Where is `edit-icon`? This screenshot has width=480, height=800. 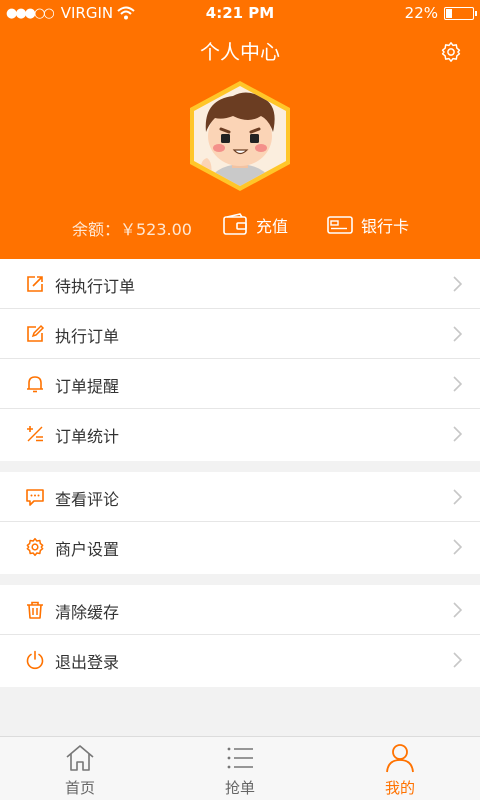 edit-icon is located at coordinates (36, 333).